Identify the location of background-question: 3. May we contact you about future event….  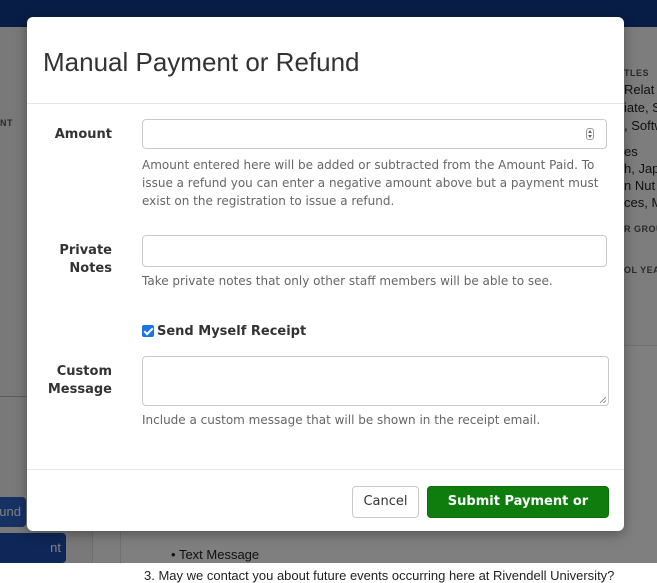
(379, 575).